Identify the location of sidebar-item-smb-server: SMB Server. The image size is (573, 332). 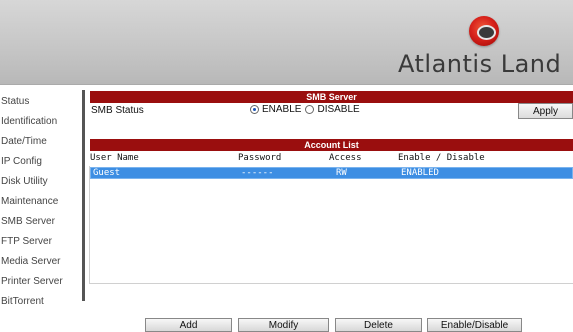
(43, 222).